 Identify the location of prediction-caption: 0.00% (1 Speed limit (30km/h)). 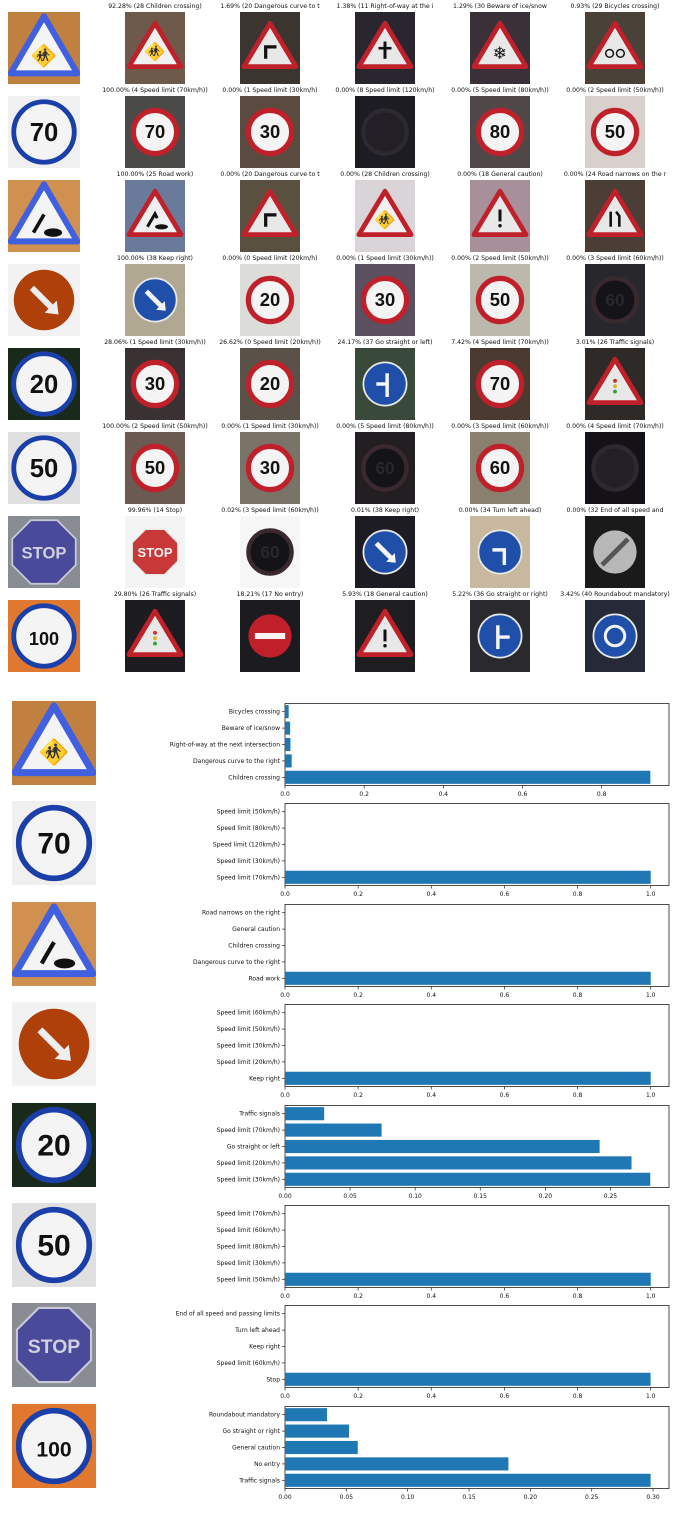
(385, 258).